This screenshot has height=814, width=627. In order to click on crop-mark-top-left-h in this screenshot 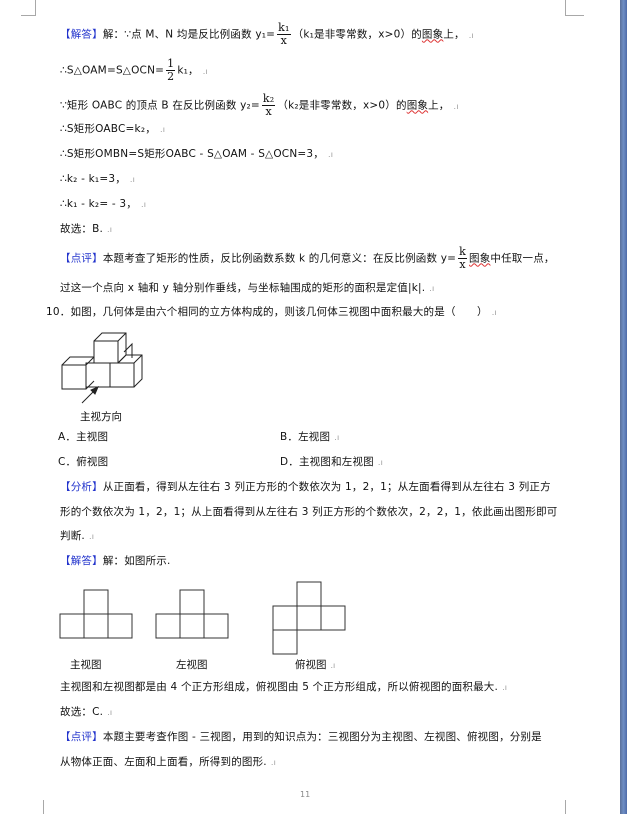, I will do `click(28, 15)`.